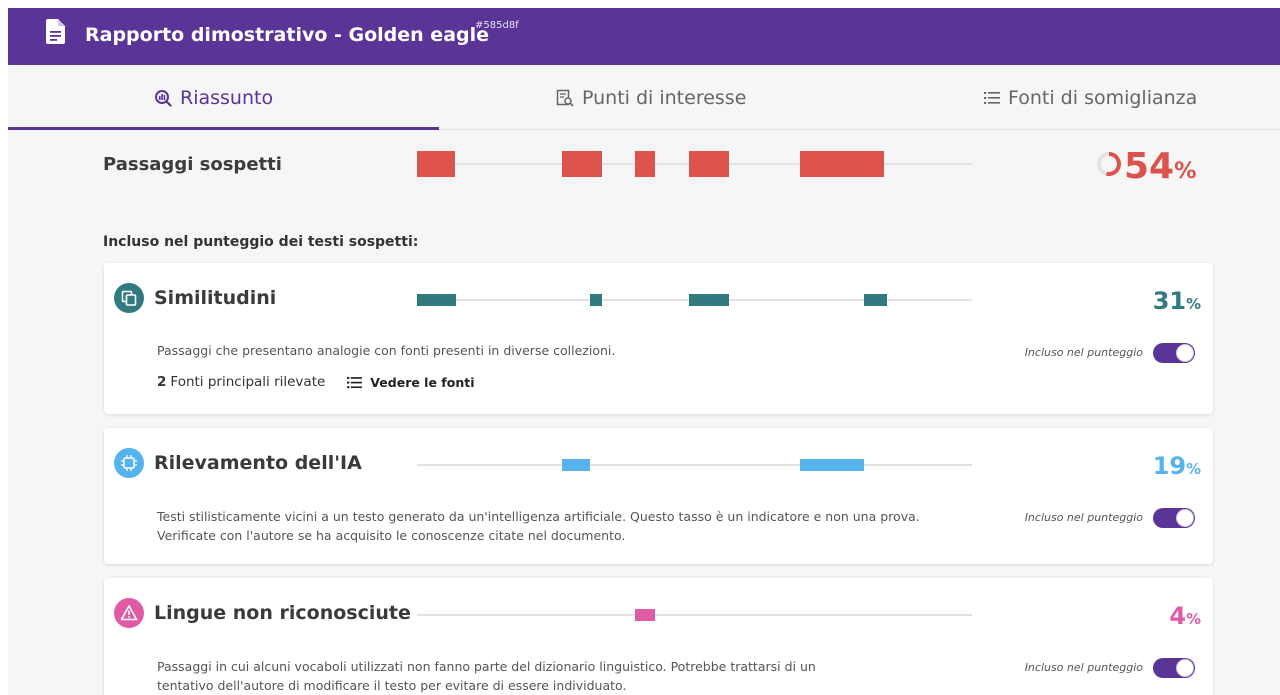 This screenshot has width=1280, height=695. I want to click on percent-value: 19, so click(1169, 466).